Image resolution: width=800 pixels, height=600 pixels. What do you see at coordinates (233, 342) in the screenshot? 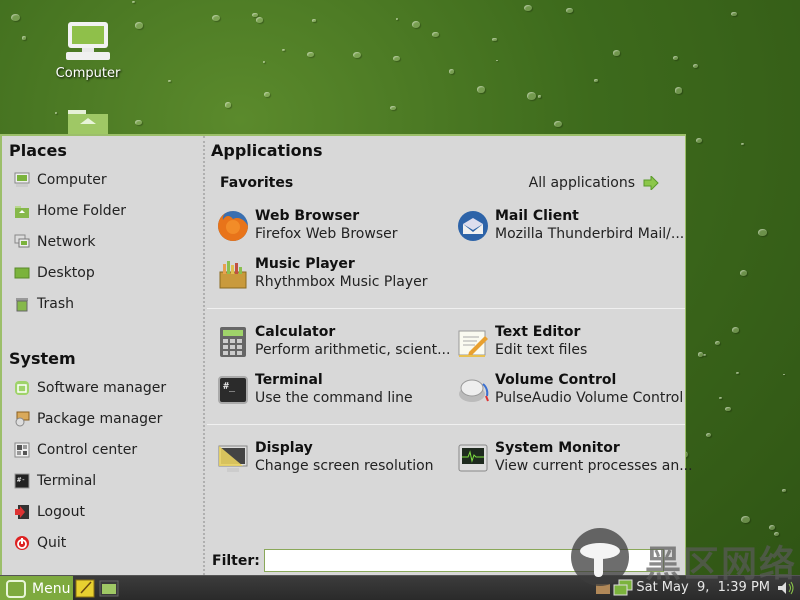
I see `calculator-icon` at bounding box center [233, 342].